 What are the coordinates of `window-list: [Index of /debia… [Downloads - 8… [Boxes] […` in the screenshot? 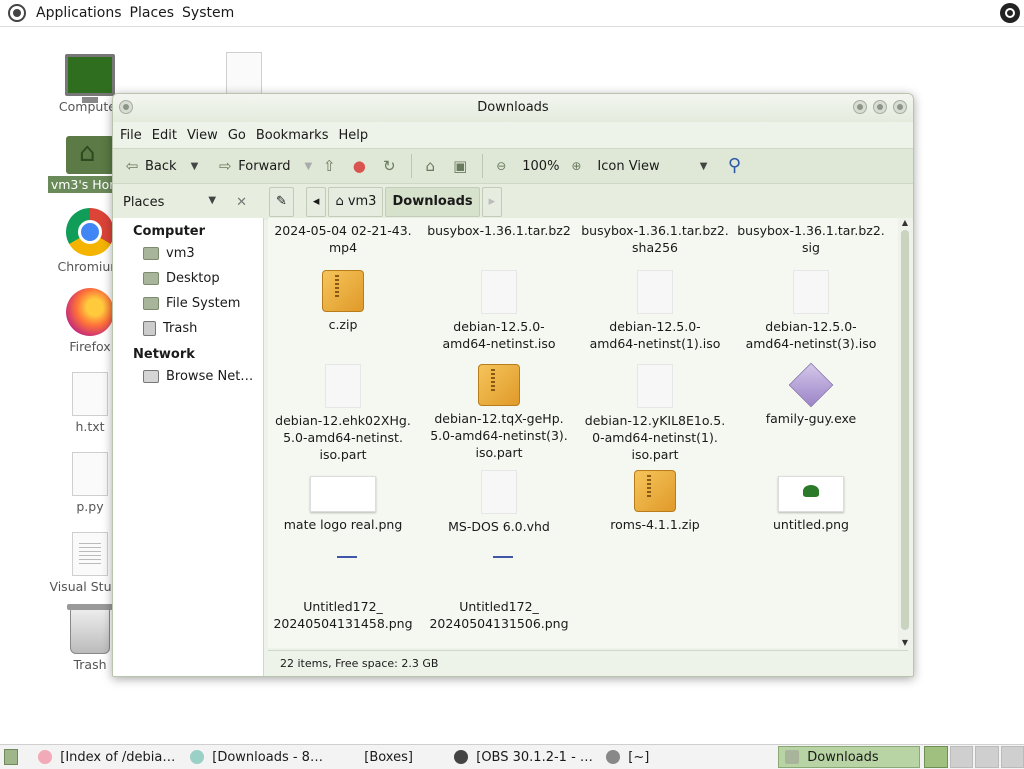 It's located at (476, 757).